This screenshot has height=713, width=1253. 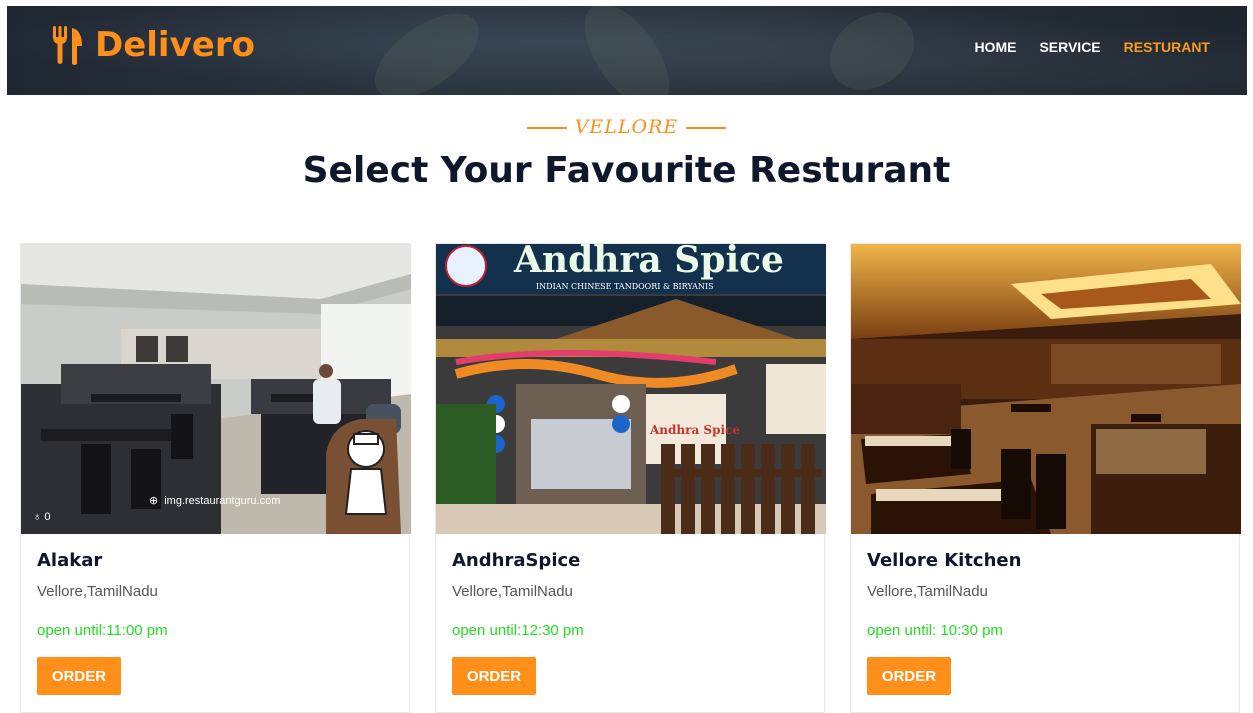 I want to click on nav-menu: HOME SERVICE RESTURANT, so click(x=1080, y=47).